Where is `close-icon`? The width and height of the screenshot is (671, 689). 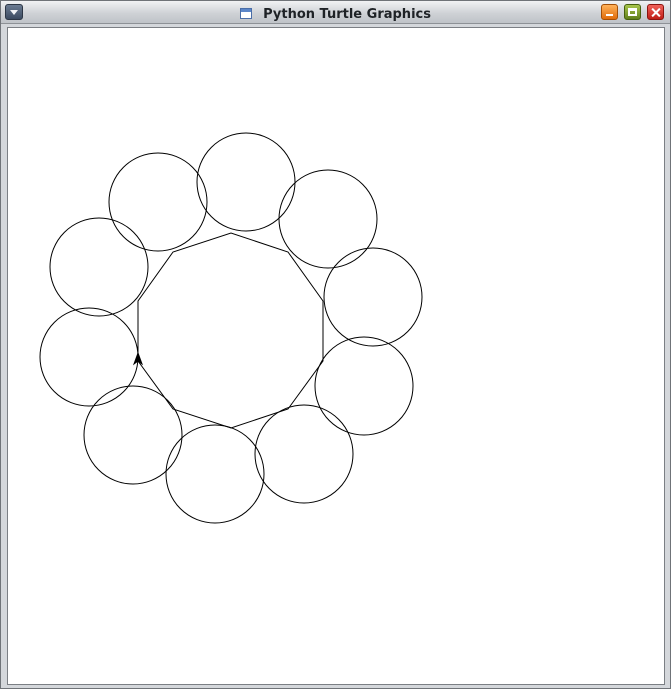 close-icon is located at coordinates (655, 12).